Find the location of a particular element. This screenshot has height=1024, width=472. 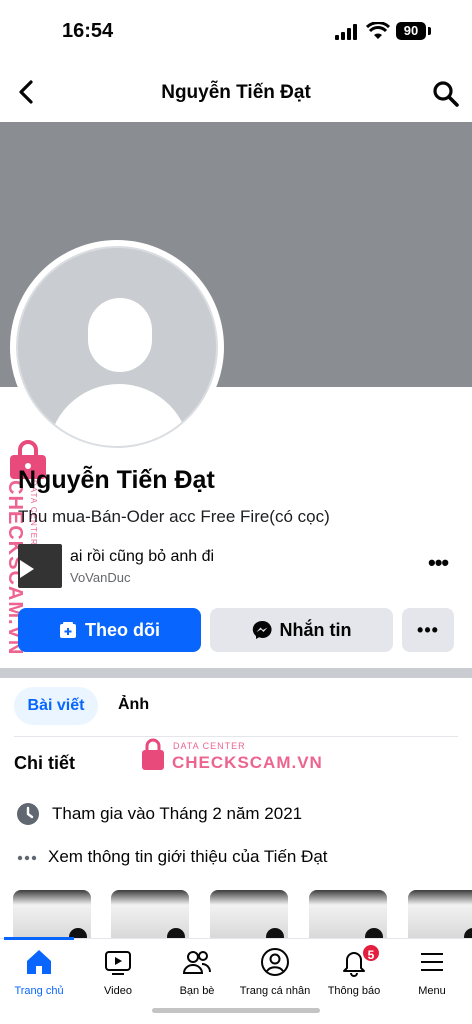

play-icon is located at coordinates (27, 569).